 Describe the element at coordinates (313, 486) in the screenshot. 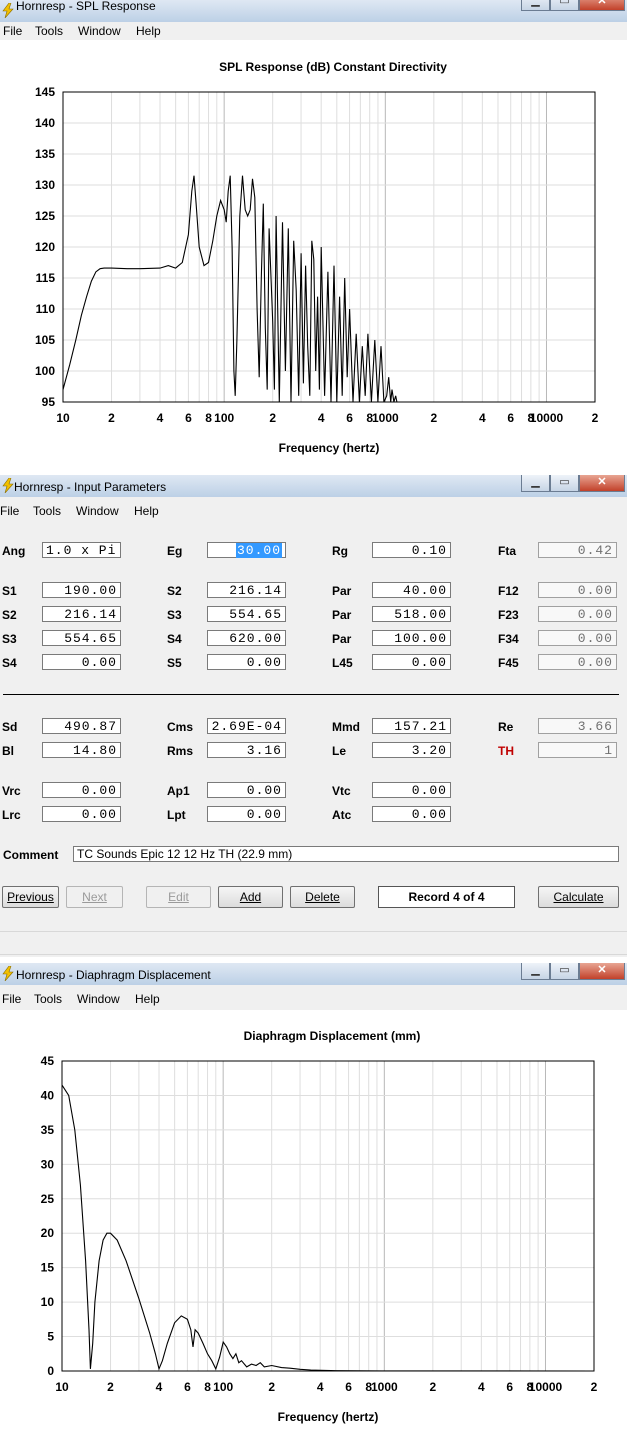

I see `params-titlebar: Hornresp - Input Parameters ▁ ▭ ✕` at that location.